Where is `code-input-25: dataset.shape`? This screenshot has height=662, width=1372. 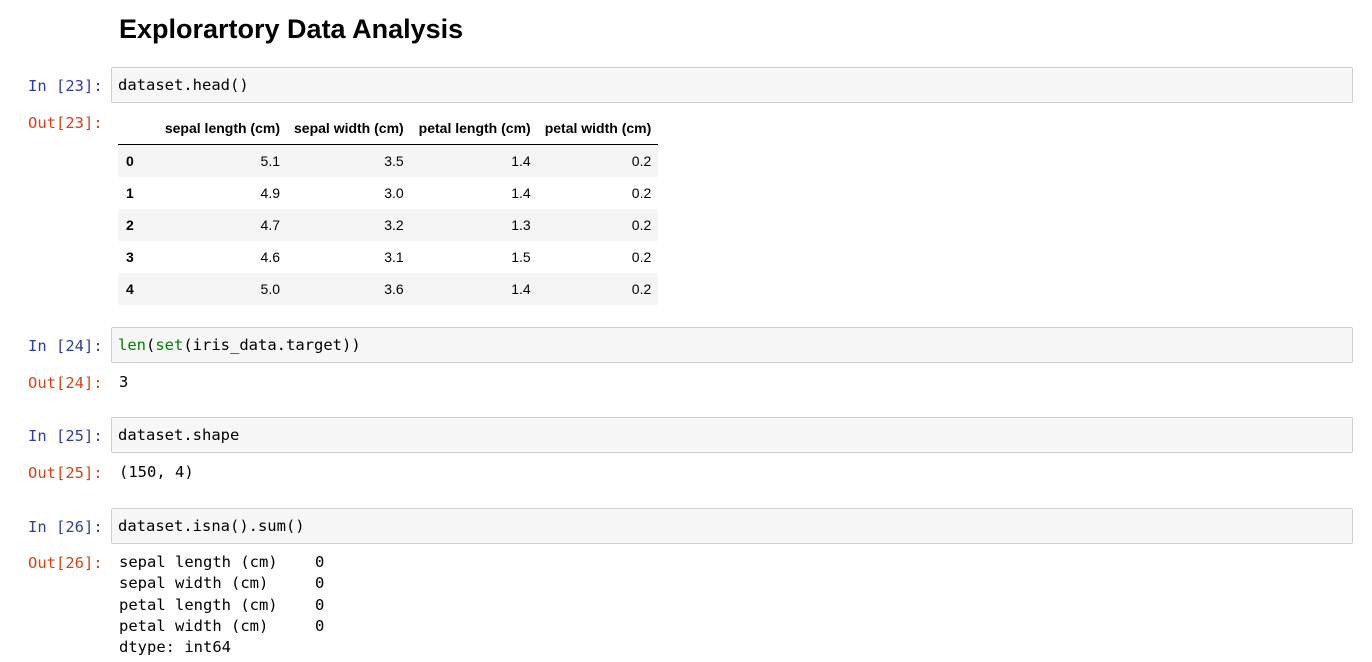 code-input-25: dataset.shape is located at coordinates (732, 435).